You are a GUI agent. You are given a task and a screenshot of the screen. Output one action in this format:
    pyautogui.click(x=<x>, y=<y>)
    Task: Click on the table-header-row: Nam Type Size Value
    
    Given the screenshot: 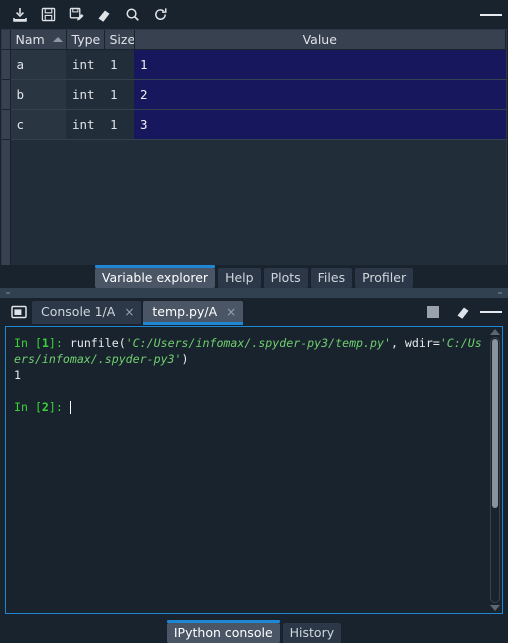 What is the action you would take?
    pyautogui.click(x=254, y=40)
    